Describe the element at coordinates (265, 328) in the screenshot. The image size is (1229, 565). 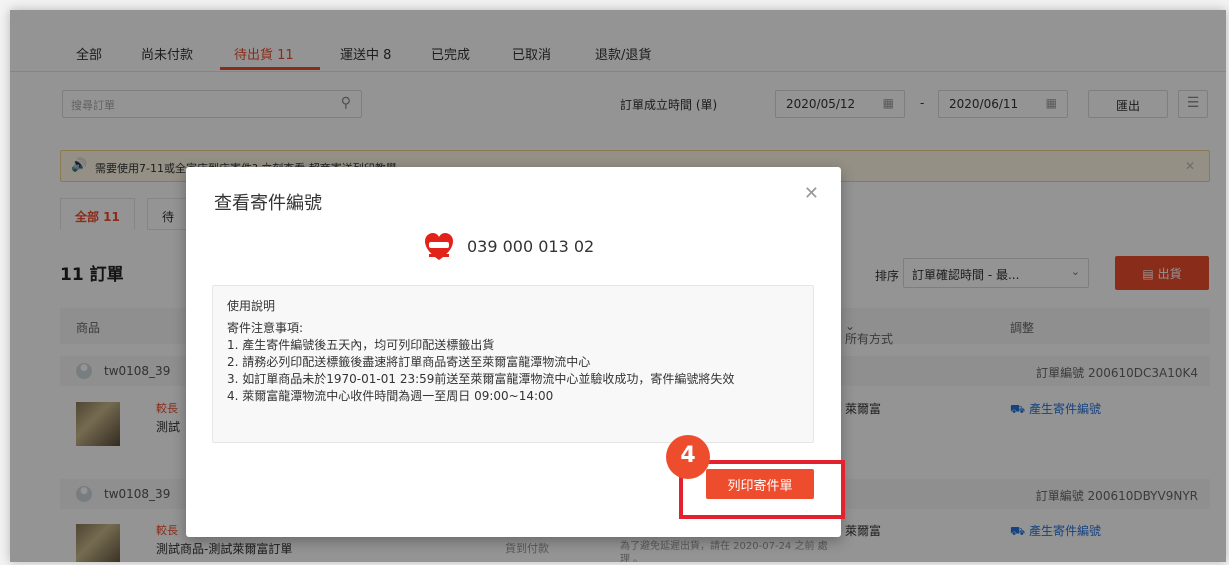
I see `instructions-subtitle: 寄件注意事項:` at that location.